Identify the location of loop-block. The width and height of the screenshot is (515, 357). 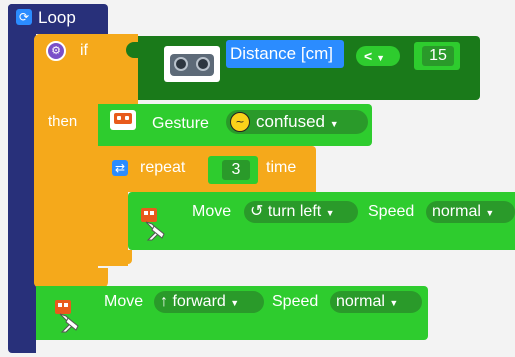
(22, 178).